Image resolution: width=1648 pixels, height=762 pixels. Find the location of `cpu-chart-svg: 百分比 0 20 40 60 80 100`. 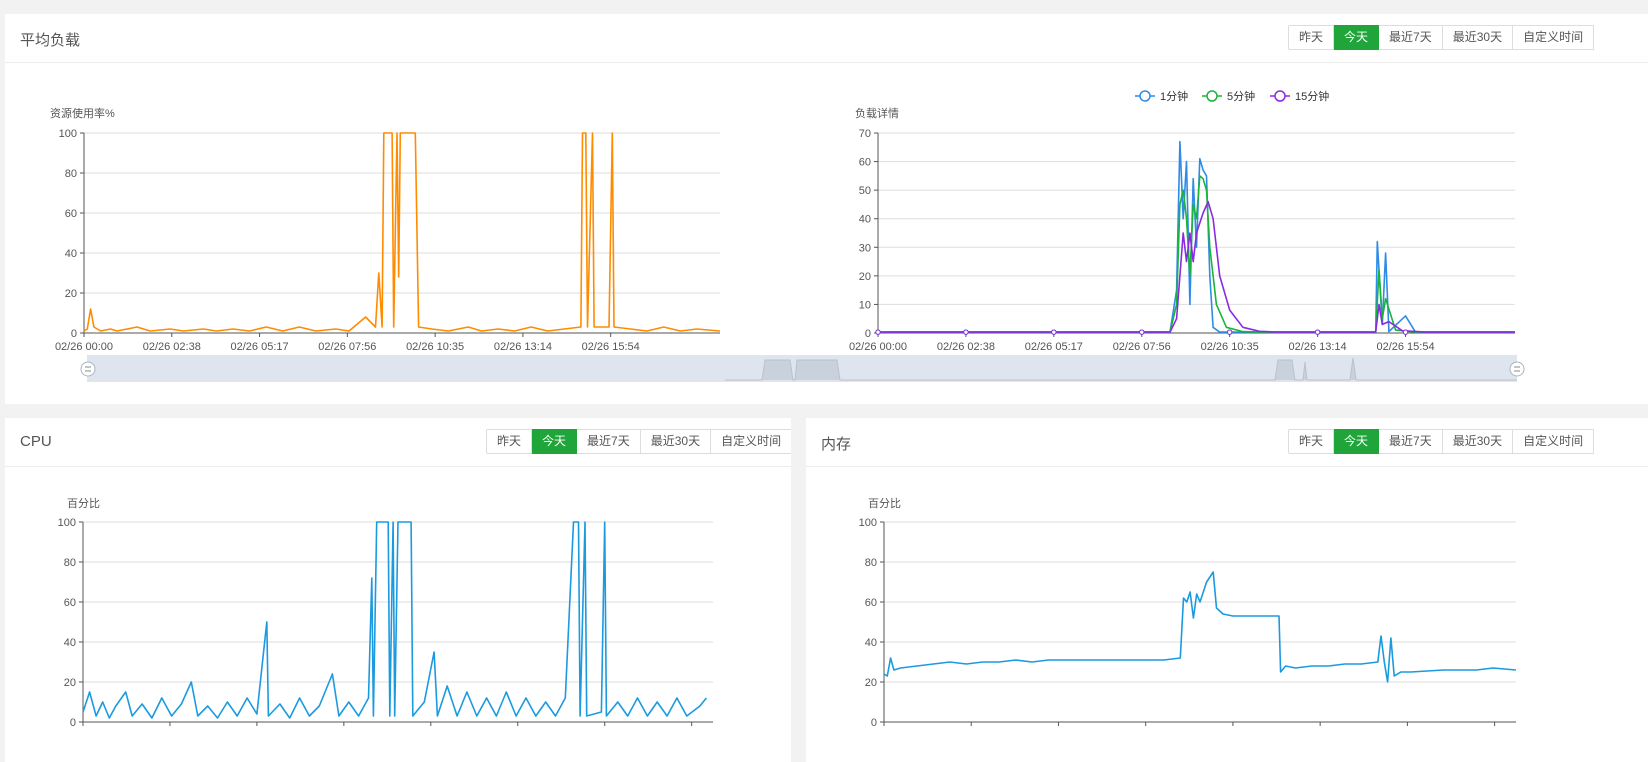

cpu-chart-svg: 百分比 0 20 40 60 80 100 is located at coordinates (385, 613).